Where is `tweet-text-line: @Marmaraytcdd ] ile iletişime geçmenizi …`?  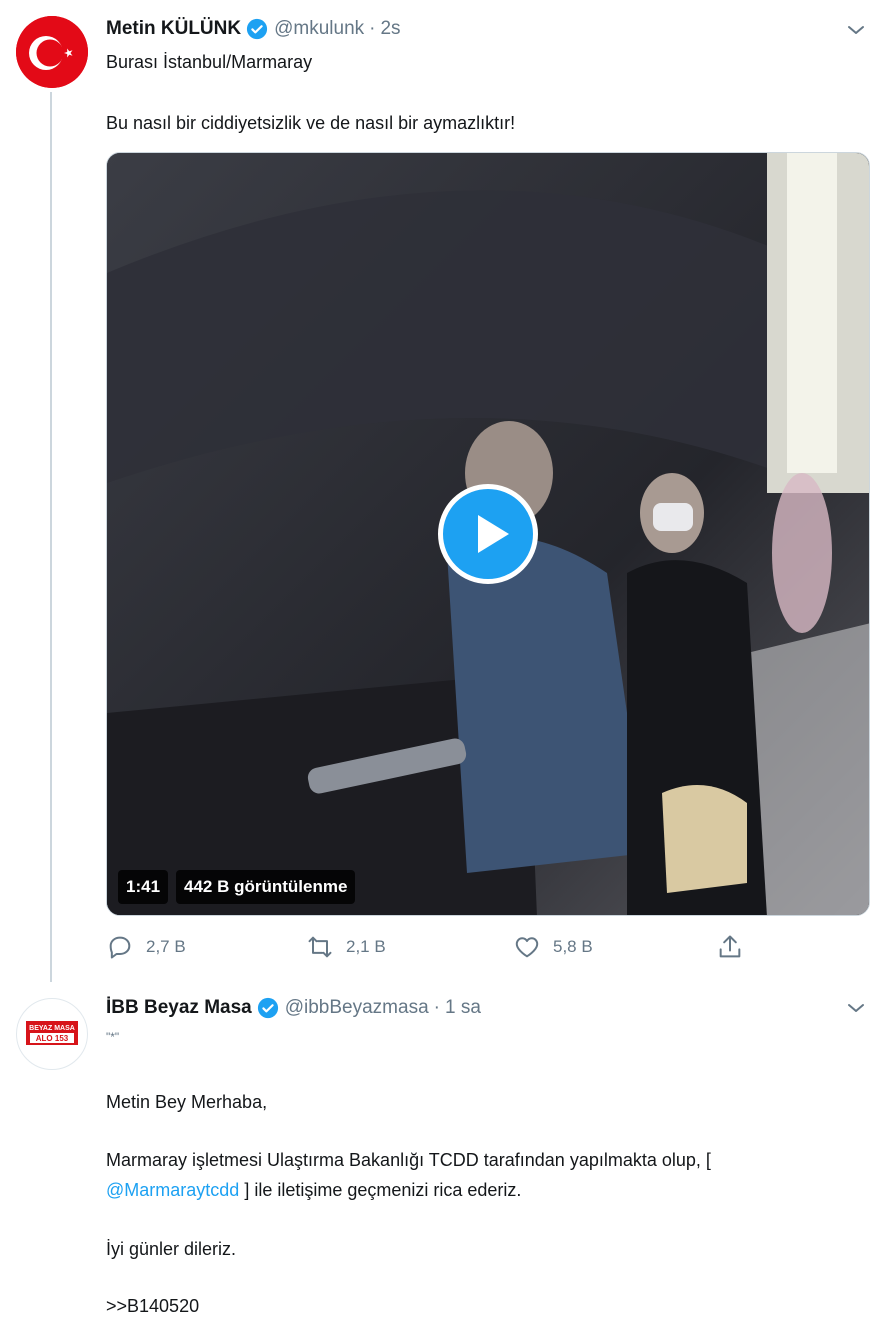 tweet-text-line: @Marmaraytcdd ] ile iletişime geçmenizi … is located at coordinates (313, 1190).